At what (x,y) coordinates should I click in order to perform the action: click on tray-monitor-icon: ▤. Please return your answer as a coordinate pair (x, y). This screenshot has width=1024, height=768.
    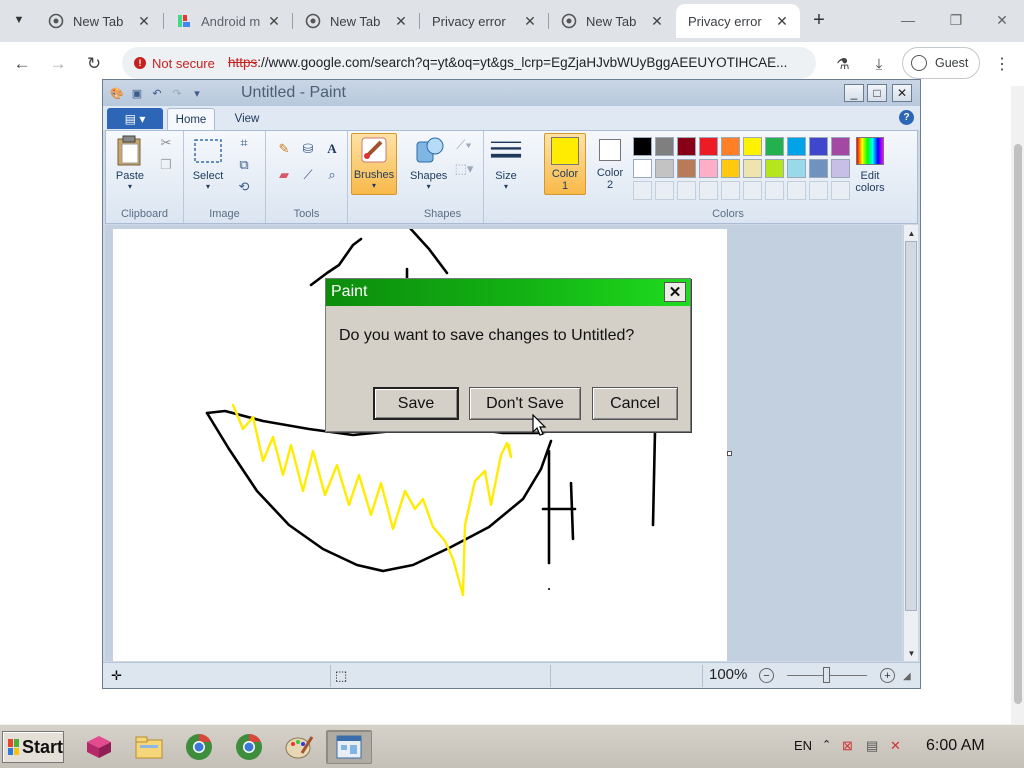
    Looking at the image, I should click on (872, 746).